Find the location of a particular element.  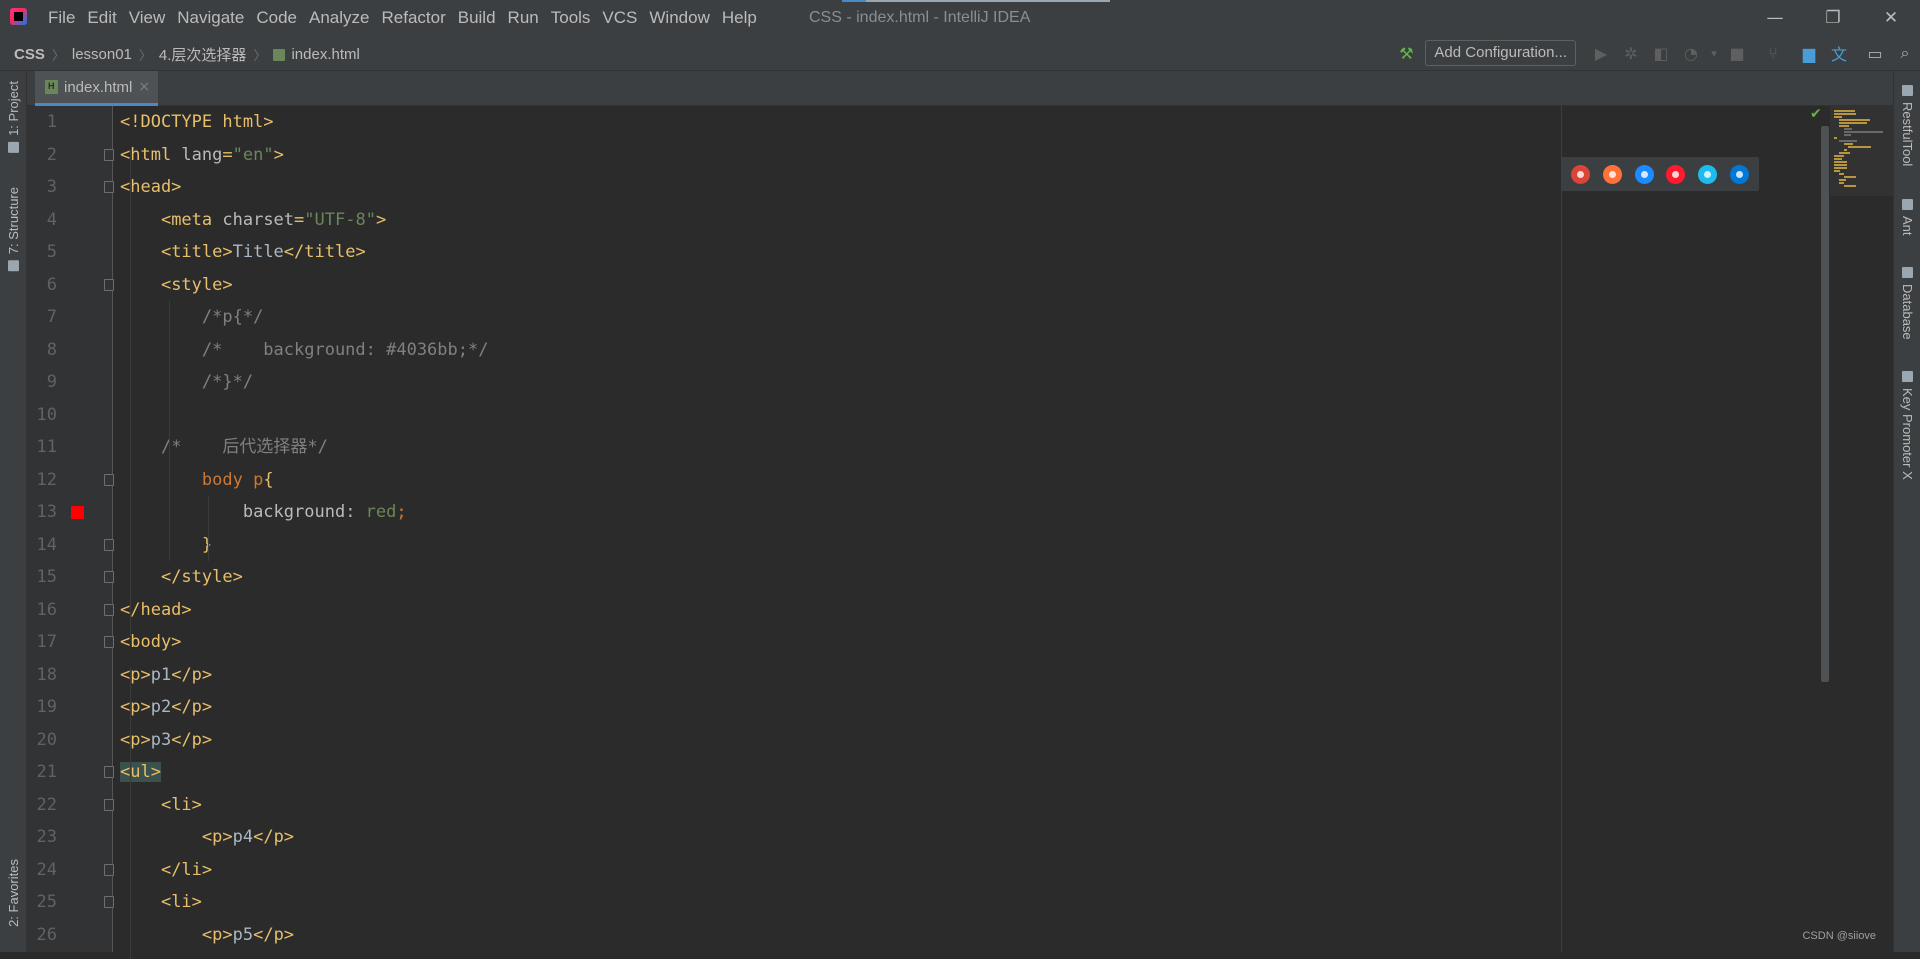

close-window-button: ✕ is located at coordinates (1891, 18).